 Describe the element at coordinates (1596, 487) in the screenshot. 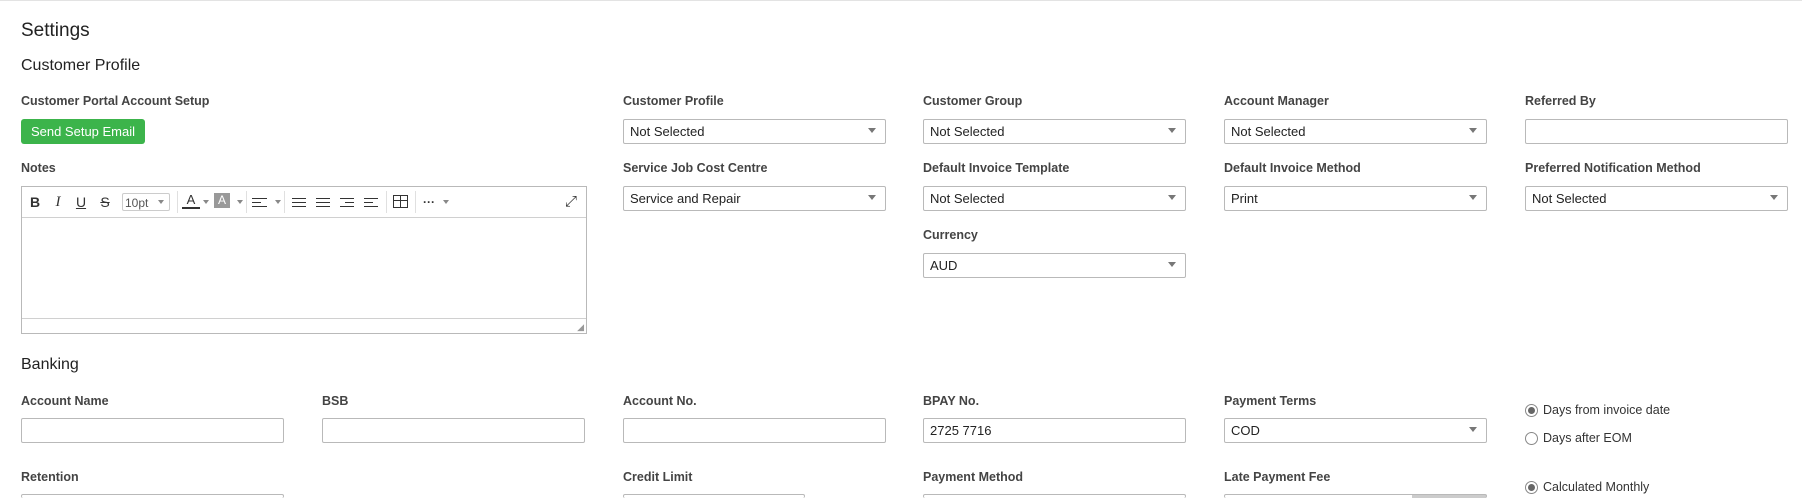

I see `calculated-monthly-label: Calculated Monthly` at that location.